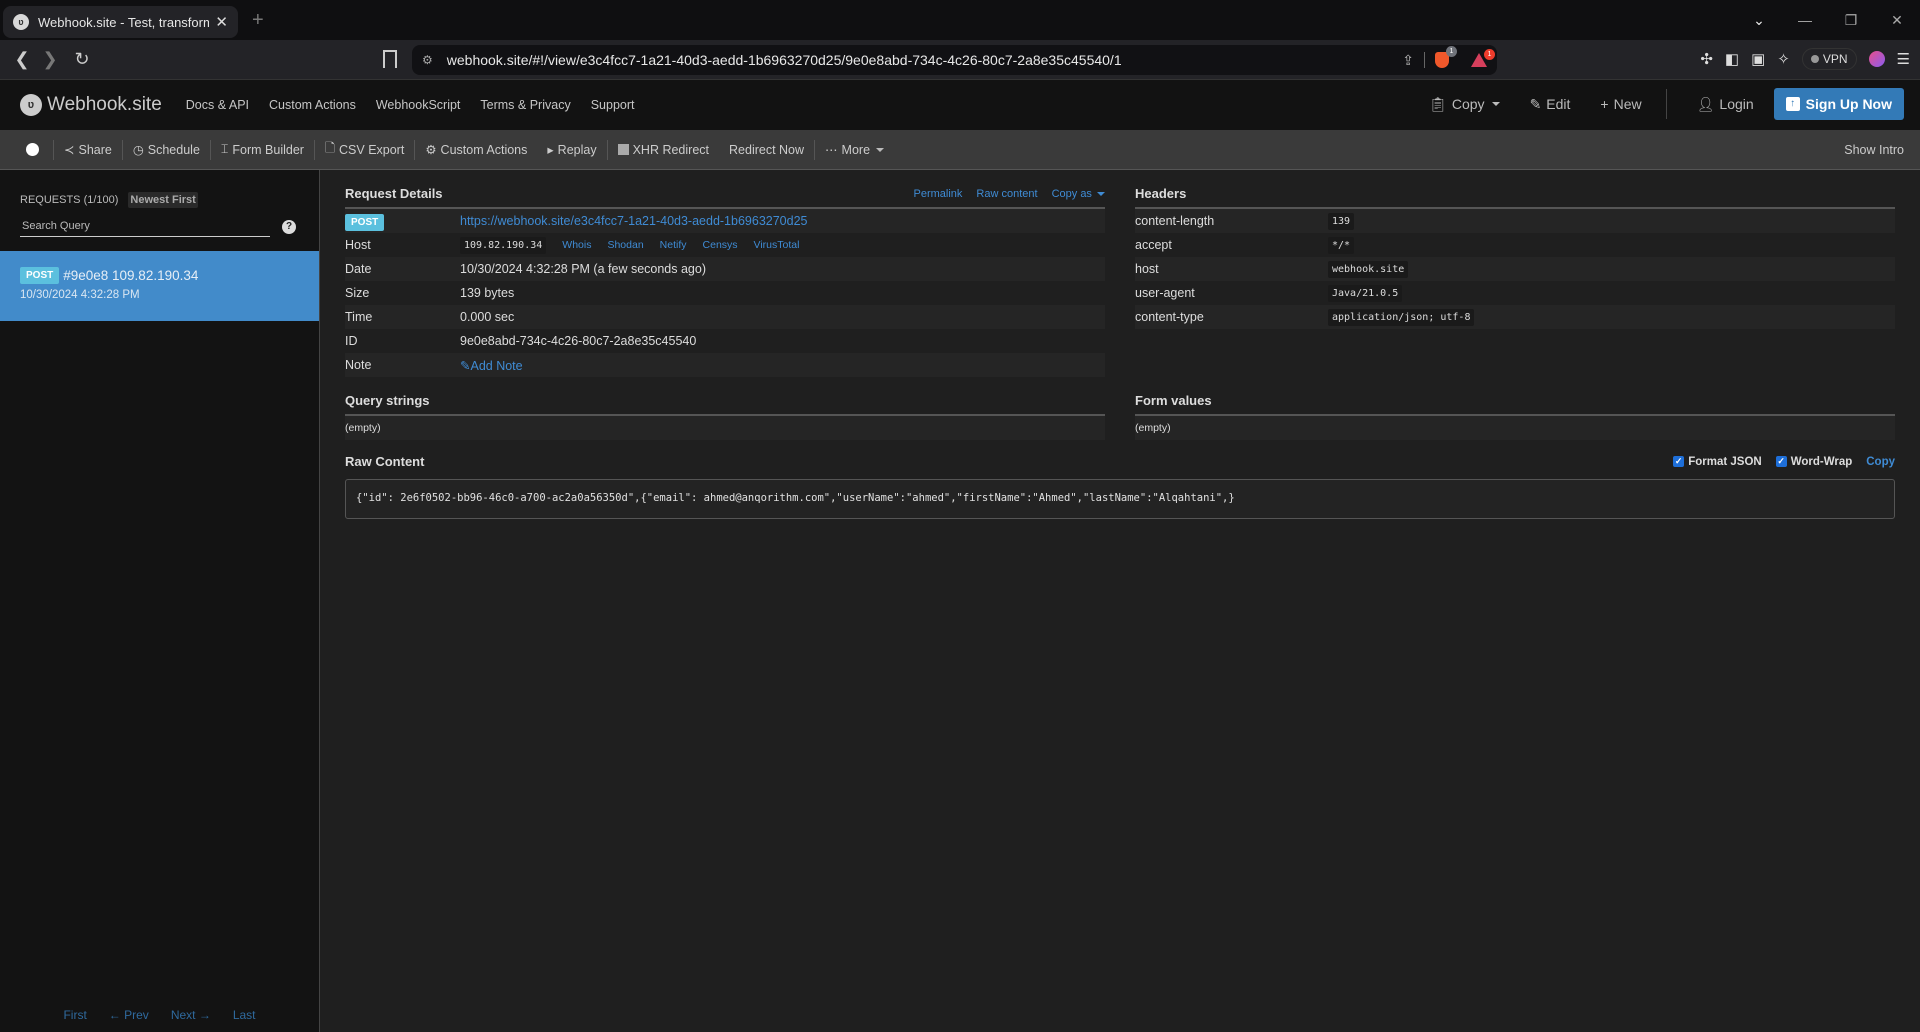 This screenshot has height=1032, width=1920. Describe the element at coordinates (244, 1015) in the screenshot. I see `last-page-link: Last` at that location.